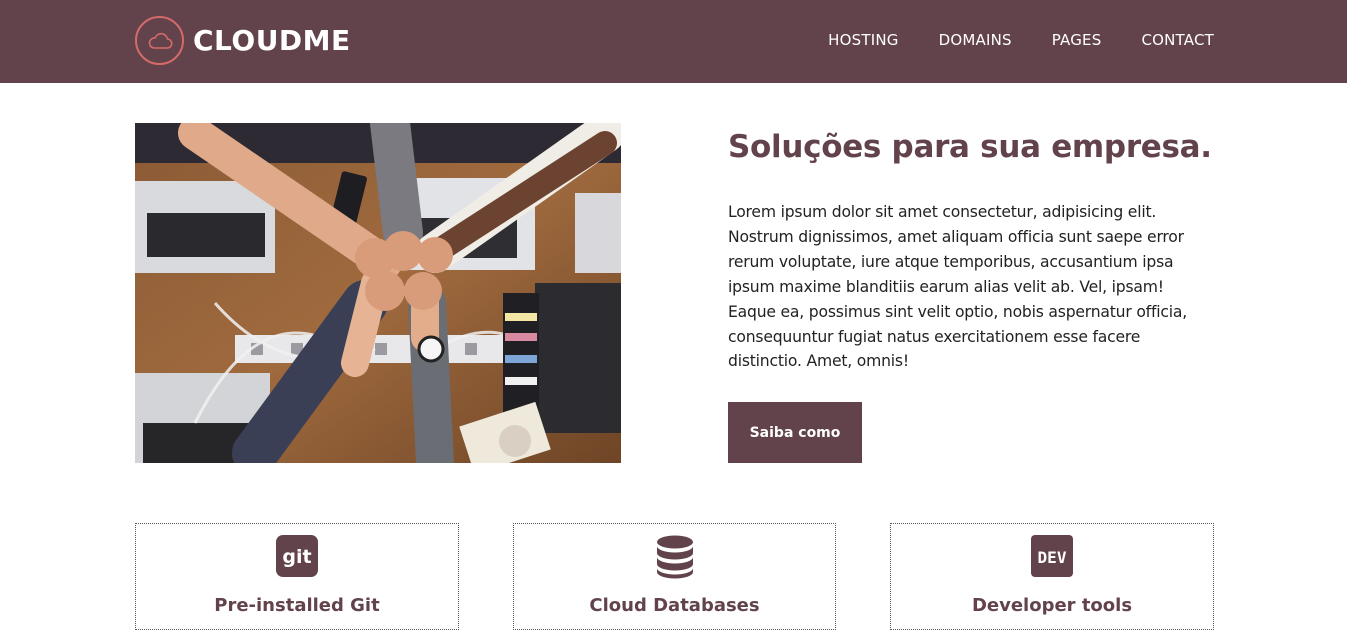 The width and height of the screenshot is (1347, 634). I want to click on feature-card-git: git Pre-installed Git, so click(297, 576).